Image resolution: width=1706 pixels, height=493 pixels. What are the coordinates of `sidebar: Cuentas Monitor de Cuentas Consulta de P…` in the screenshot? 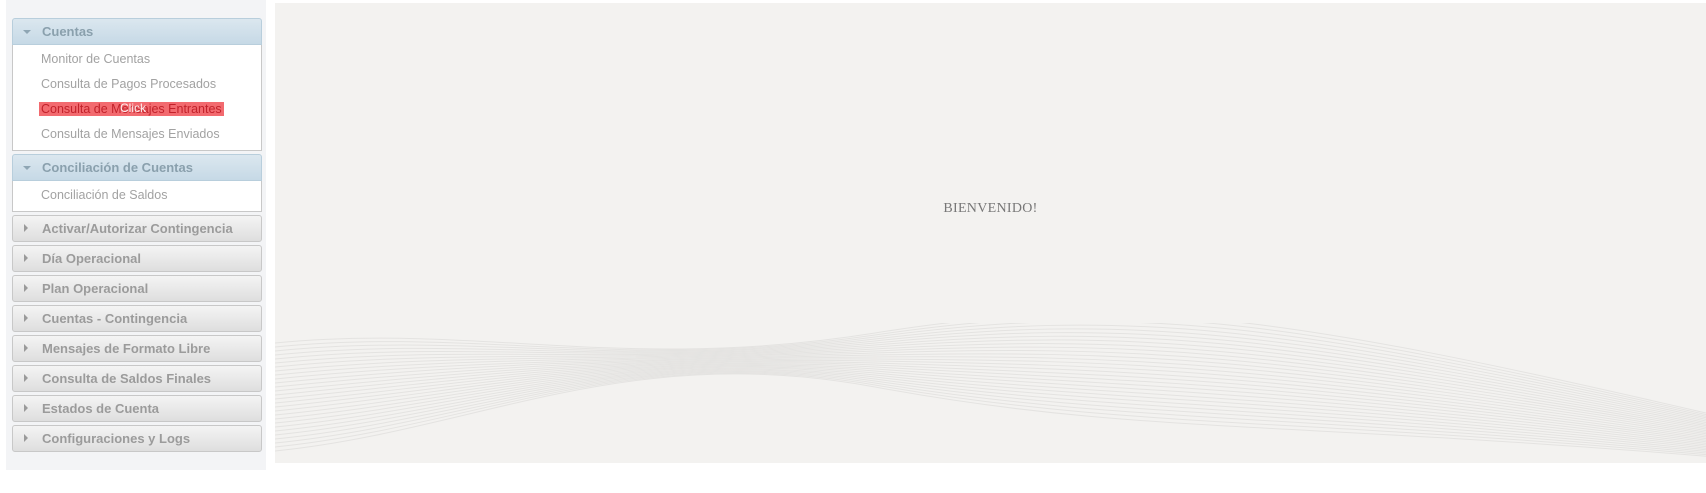 It's located at (136, 235).